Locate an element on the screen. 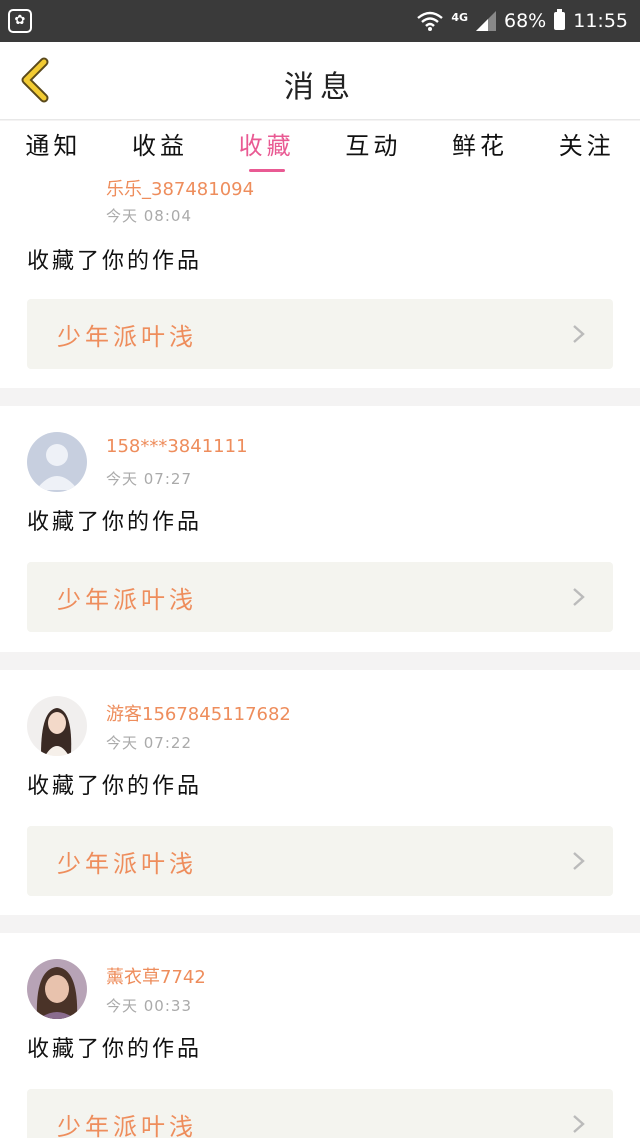 Image resolution: width=640 pixels, height=1138 pixels. timestamp: 今天 08:04 is located at coordinates (149, 216).